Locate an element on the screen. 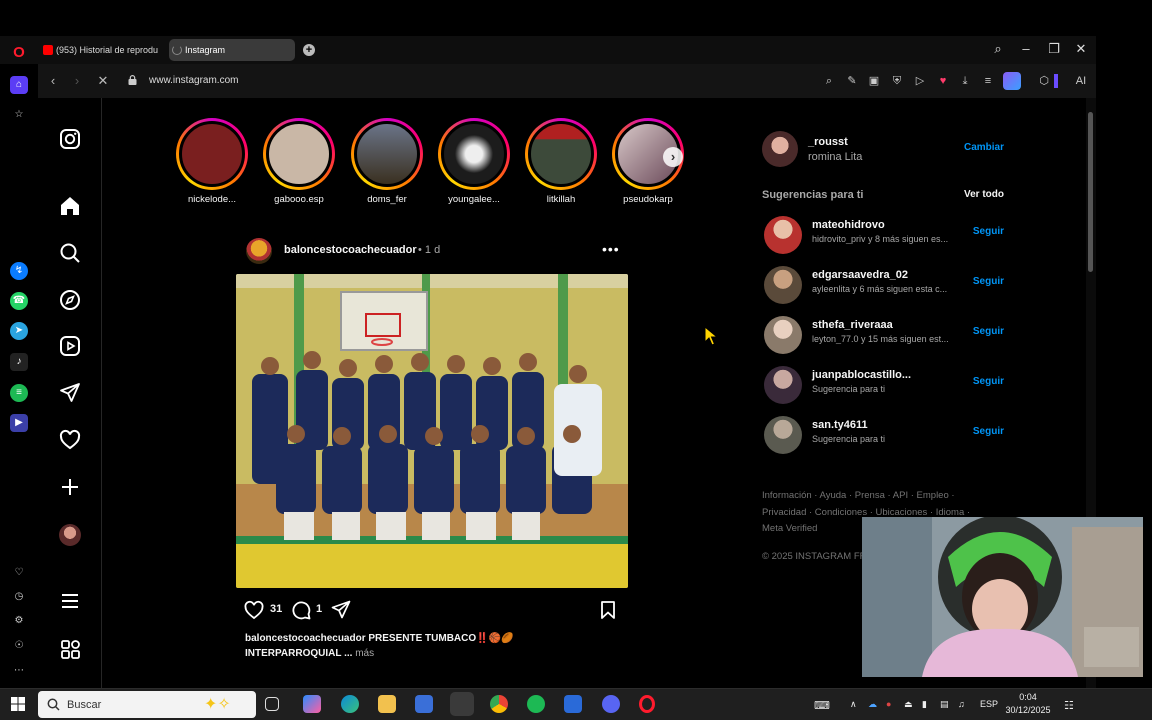  see-all-link: Ver todo is located at coordinates (984, 194).